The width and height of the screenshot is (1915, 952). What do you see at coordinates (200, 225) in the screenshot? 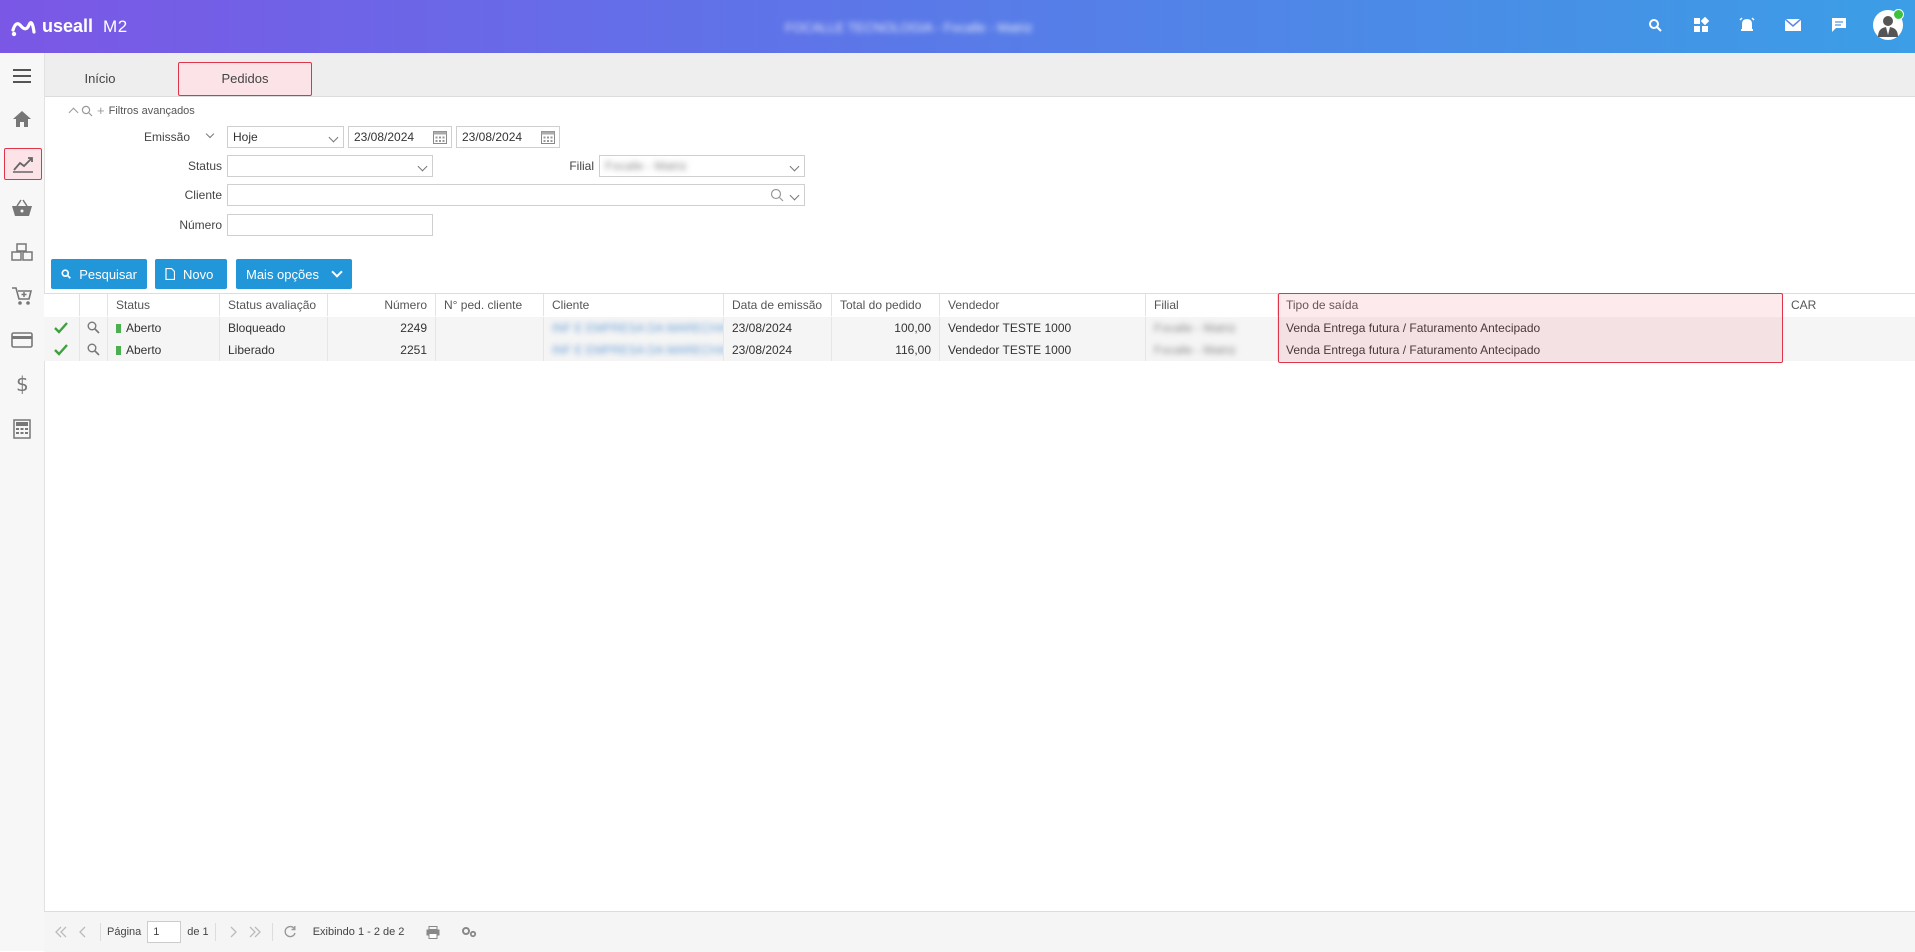
I see `numero-label: Número` at bounding box center [200, 225].